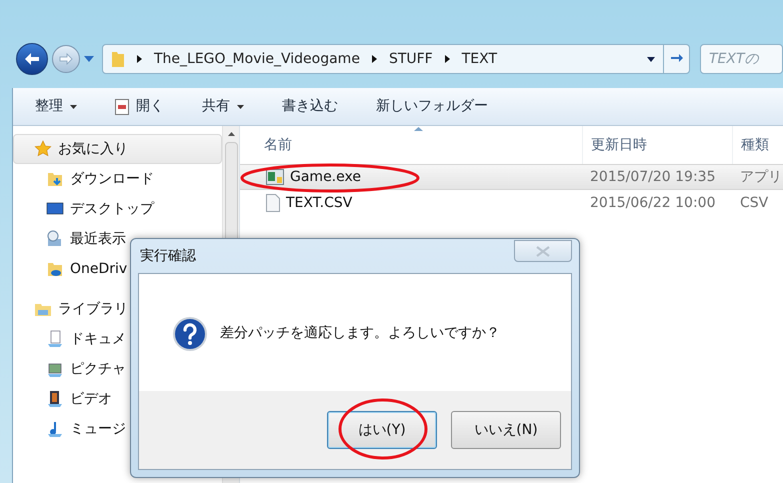 The width and height of the screenshot is (783, 483). What do you see at coordinates (506, 430) in the screenshot?
I see `dialog-button: いいえ(N)` at bounding box center [506, 430].